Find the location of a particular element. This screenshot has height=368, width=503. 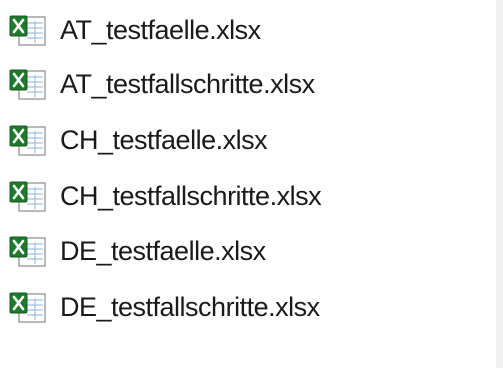

file-name: AT_testfaelle.xlsx is located at coordinates (160, 29).